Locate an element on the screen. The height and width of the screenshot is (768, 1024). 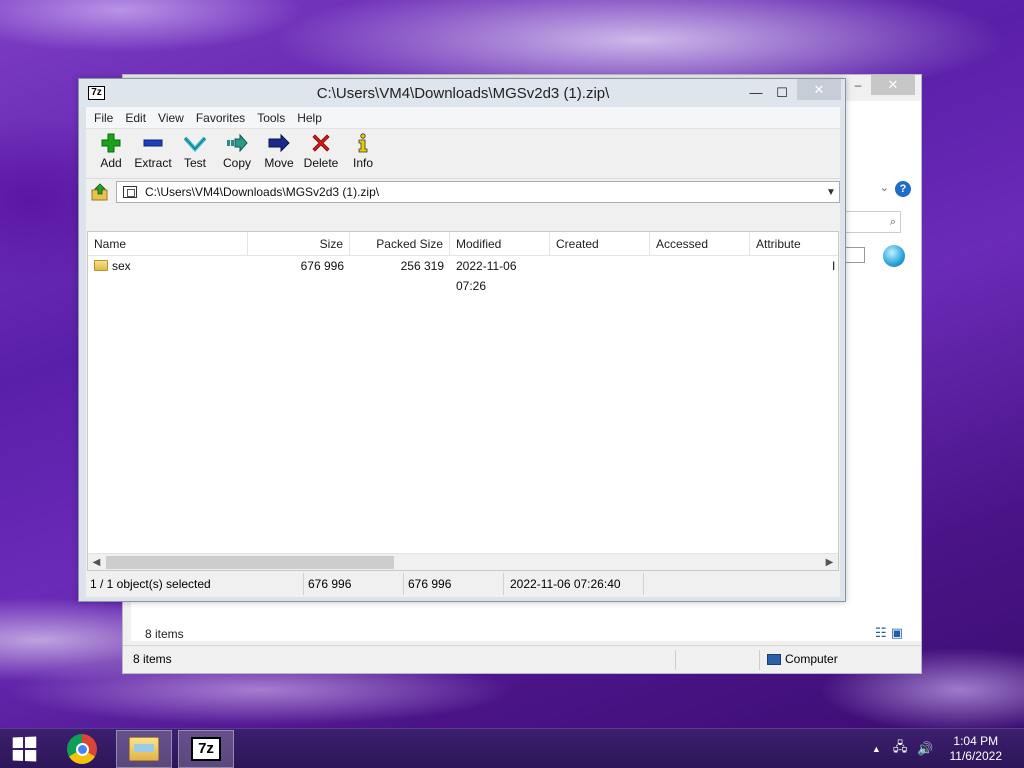
column-header-name: Name is located at coordinates (168, 244).